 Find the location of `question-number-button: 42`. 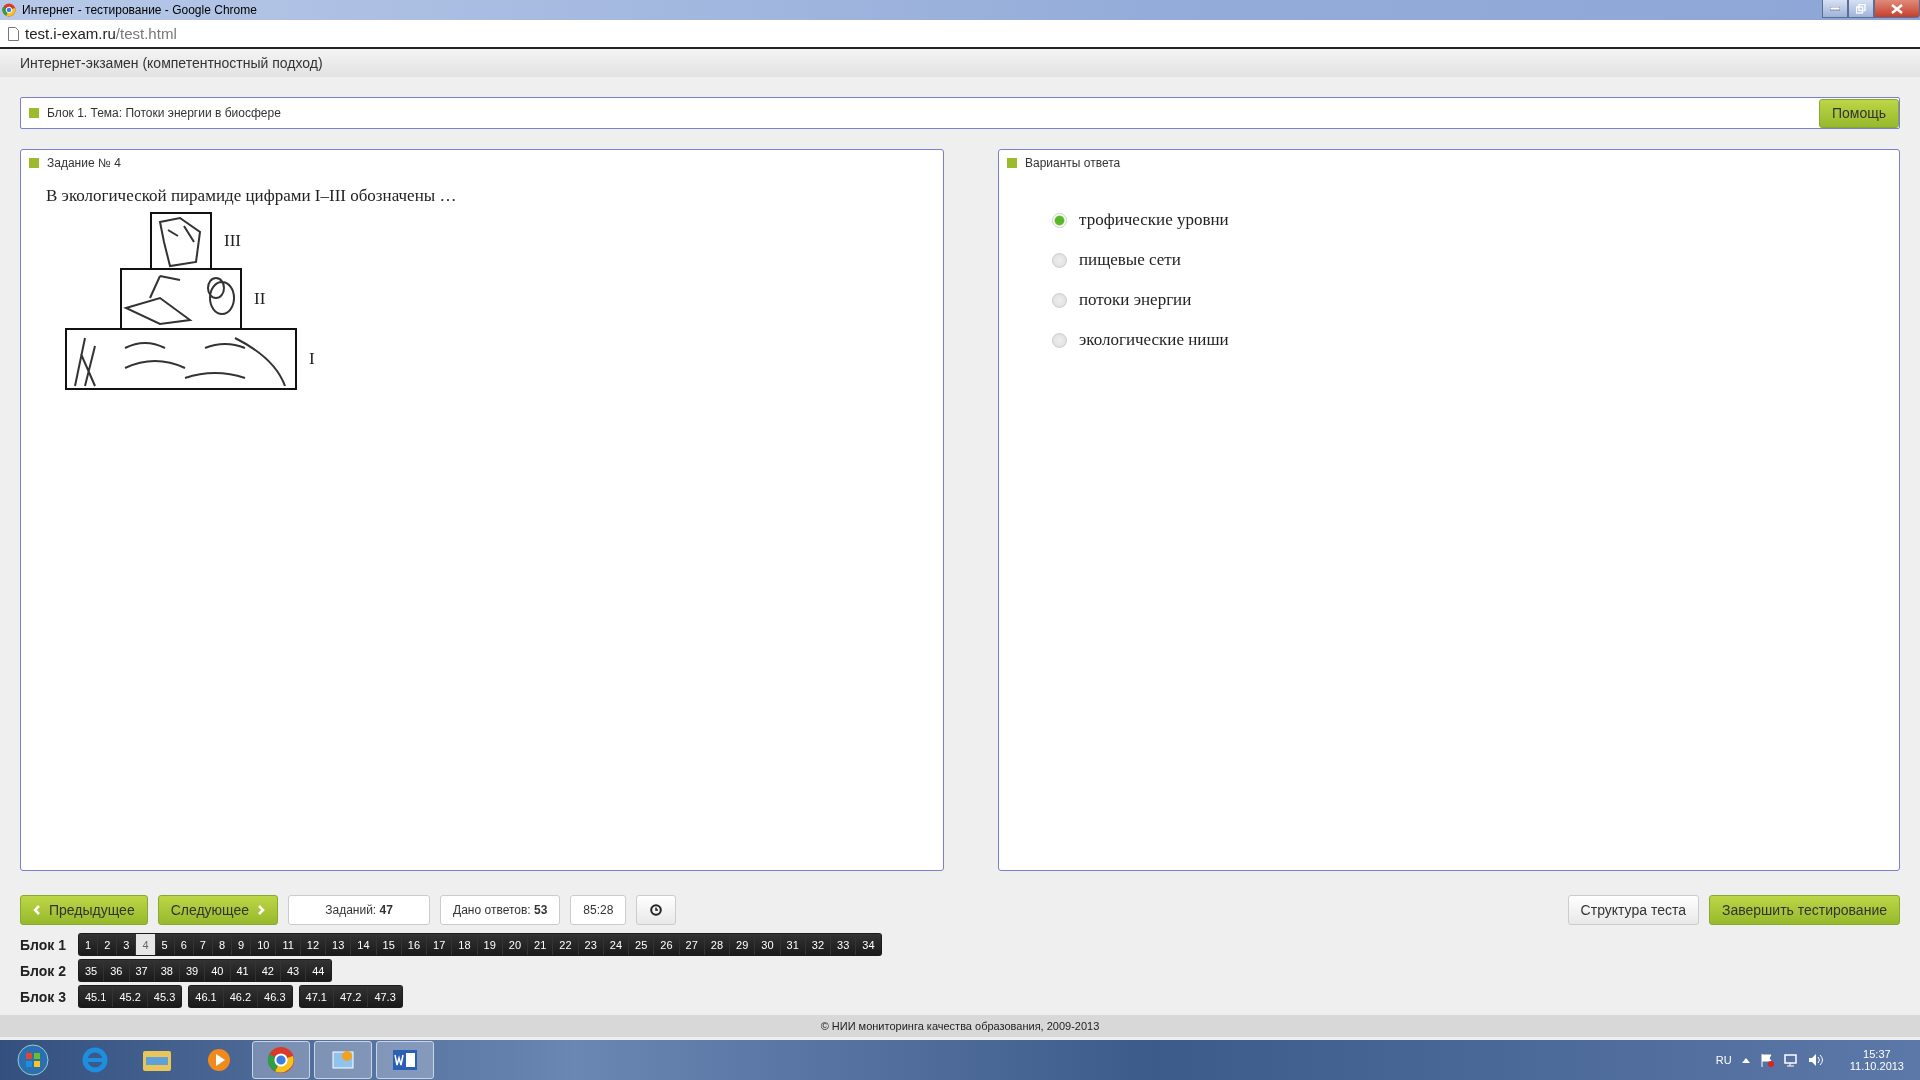

question-number-button: 42 is located at coordinates (268, 970).